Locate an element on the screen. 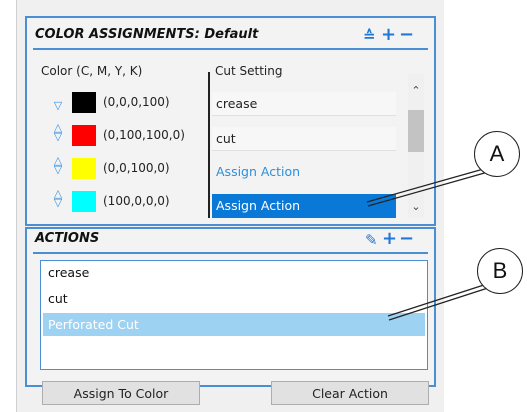 The height and width of the screenshot is (412, 527). callout-a: A is located at coordinates (497, 154).